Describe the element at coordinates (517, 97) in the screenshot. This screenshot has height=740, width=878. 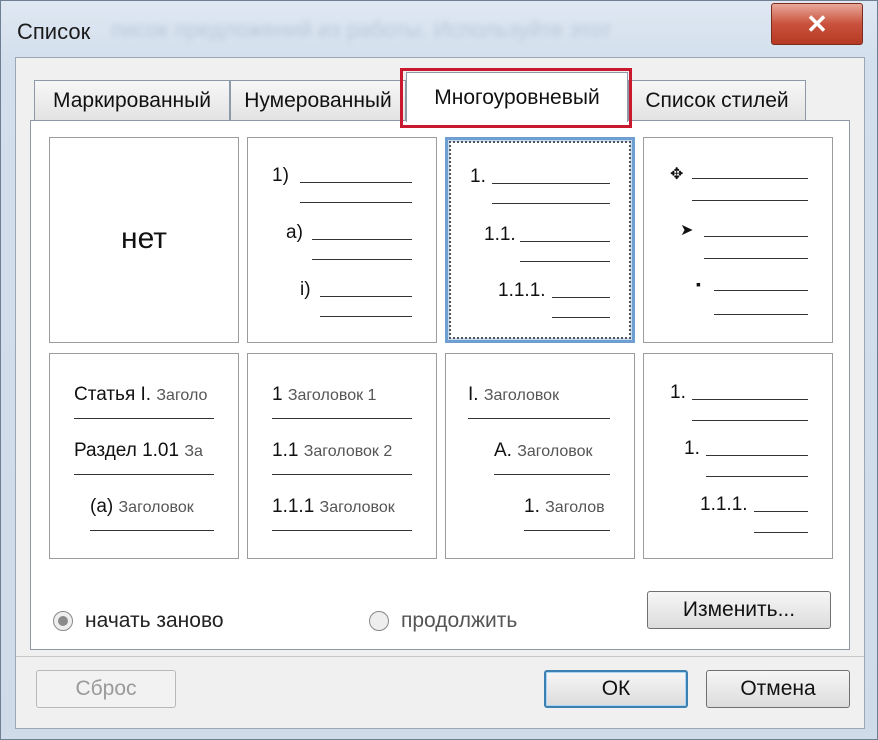
I see `tab-multilevel: Многоуровневый` at that location.